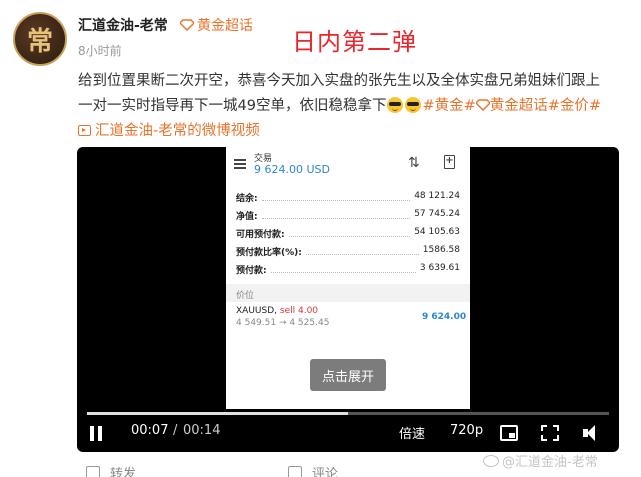  I want to click on fullscreen-icon, so click(550, 433).